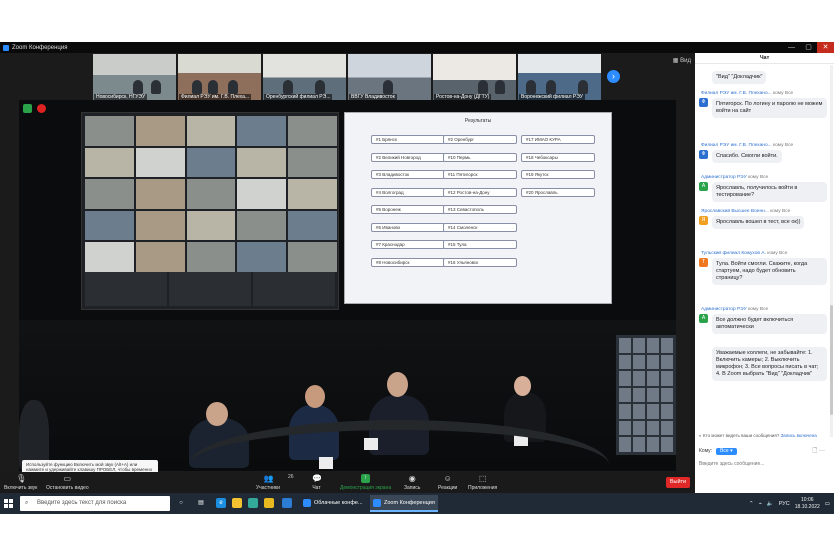 The width and height of the screenshot is (834, 555). What do you see at coordinates (181, 503) in the screenshot?
I see `task-view-icon: ○` at bounding box center [181, 503].